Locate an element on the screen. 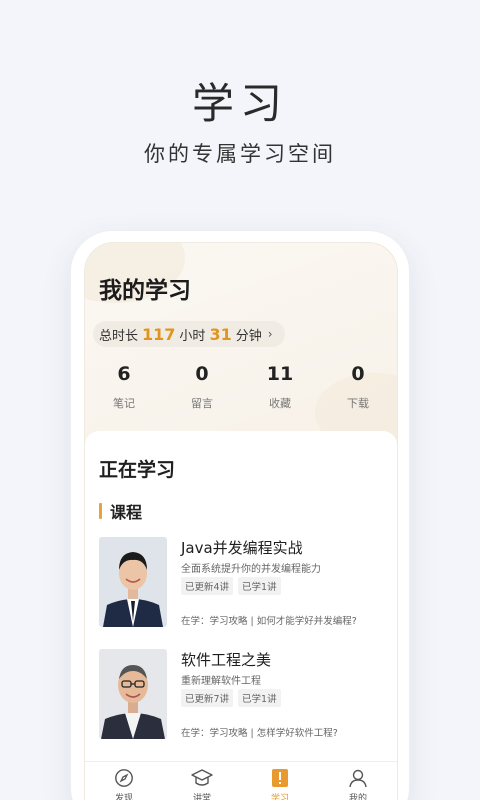 This screenshot has height=800, width=480. stats-row: 6 笔记 0 留言 11 收藏 0 下载 is located at coordinates (241, 387).